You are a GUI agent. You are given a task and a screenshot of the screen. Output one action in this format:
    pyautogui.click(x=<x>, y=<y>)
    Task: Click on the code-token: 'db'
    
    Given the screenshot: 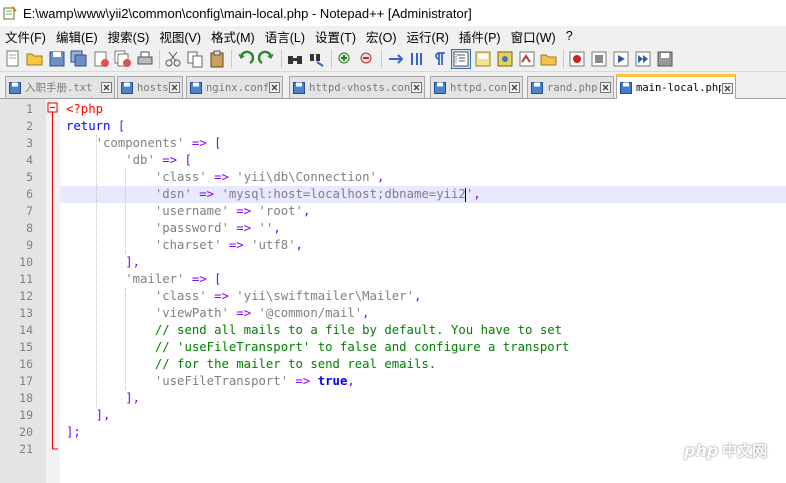 What is the action you would take?
    pyautogui.click(x=140, y=160)
    